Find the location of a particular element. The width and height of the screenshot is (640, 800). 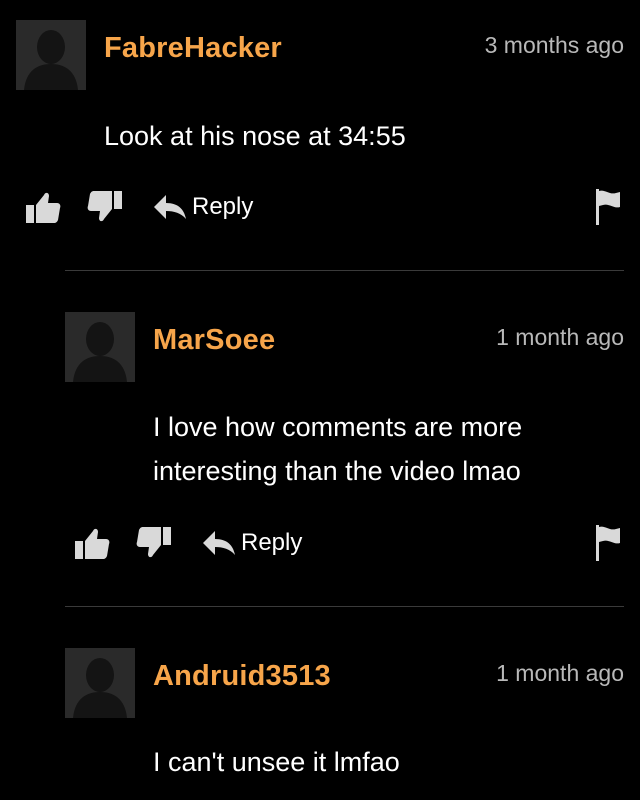

username: Andruid3513 is located at coordinates (242, 676).